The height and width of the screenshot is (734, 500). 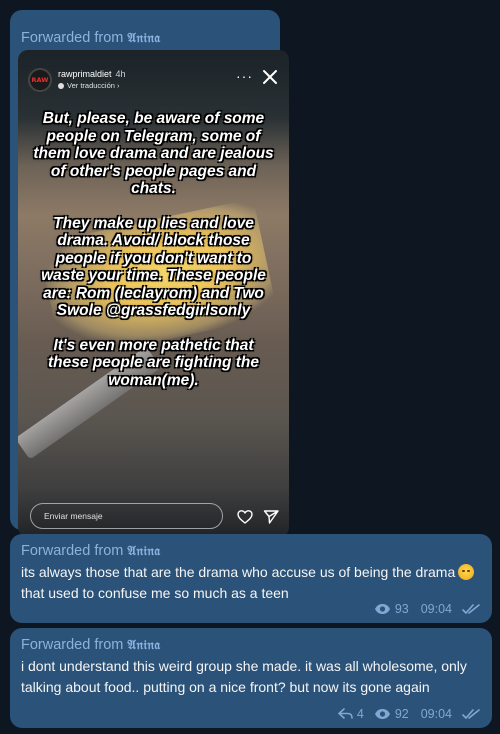 I want to click on view-count: 93, so click(x=401, y=609).